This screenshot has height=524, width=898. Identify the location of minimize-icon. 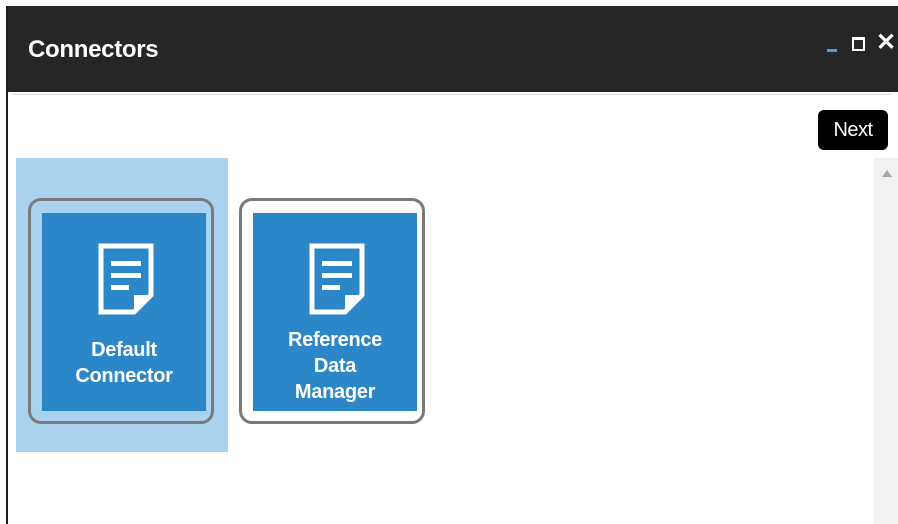
(832, 50).